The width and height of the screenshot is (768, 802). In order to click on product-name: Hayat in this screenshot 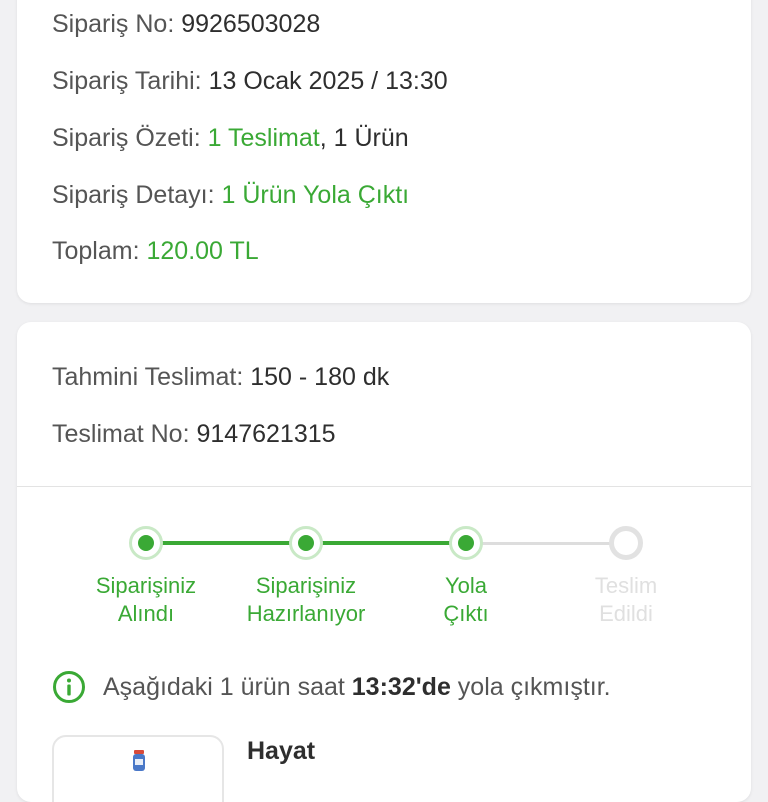, I will do `click(281, 751)`.